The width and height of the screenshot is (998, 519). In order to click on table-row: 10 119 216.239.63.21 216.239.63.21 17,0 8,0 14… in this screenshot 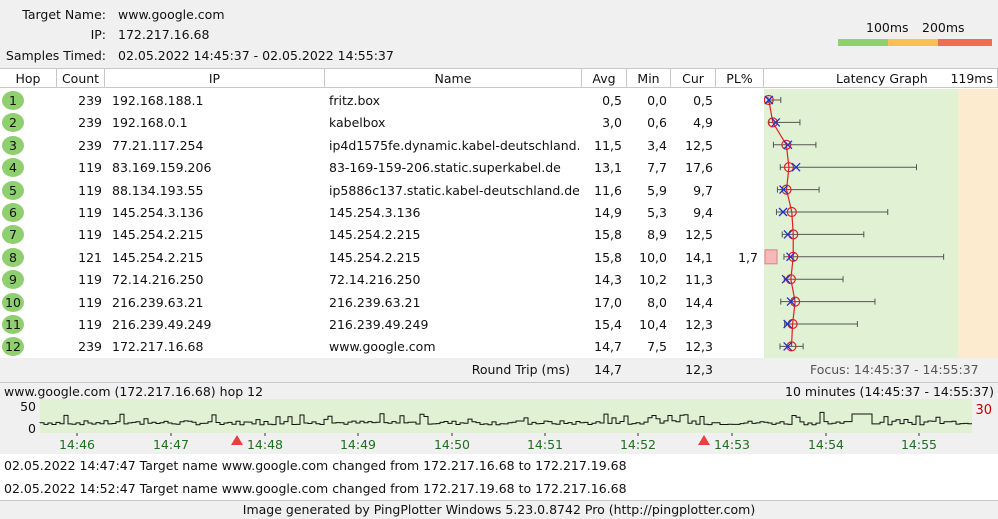, I will do `click(382, 302)`.